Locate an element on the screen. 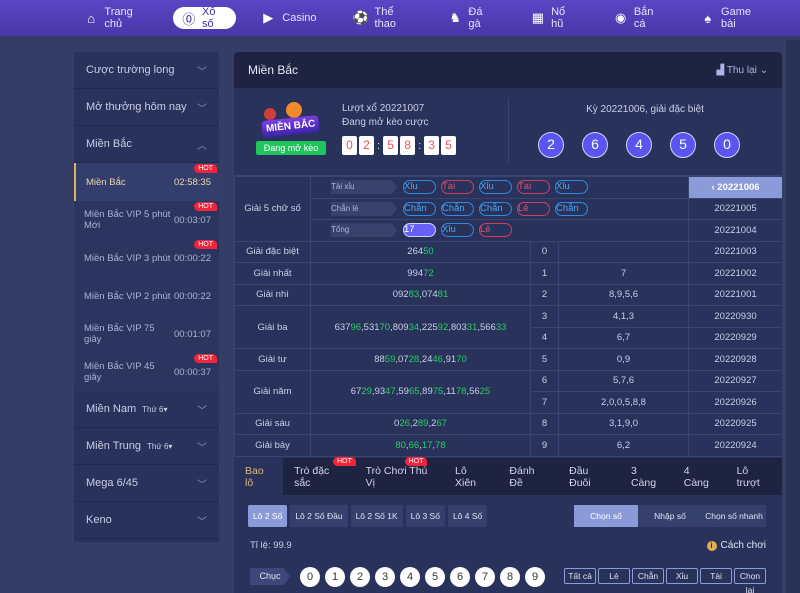 The image size is (800, 593). number-ball: 2 is located at coordinates (360, 577).